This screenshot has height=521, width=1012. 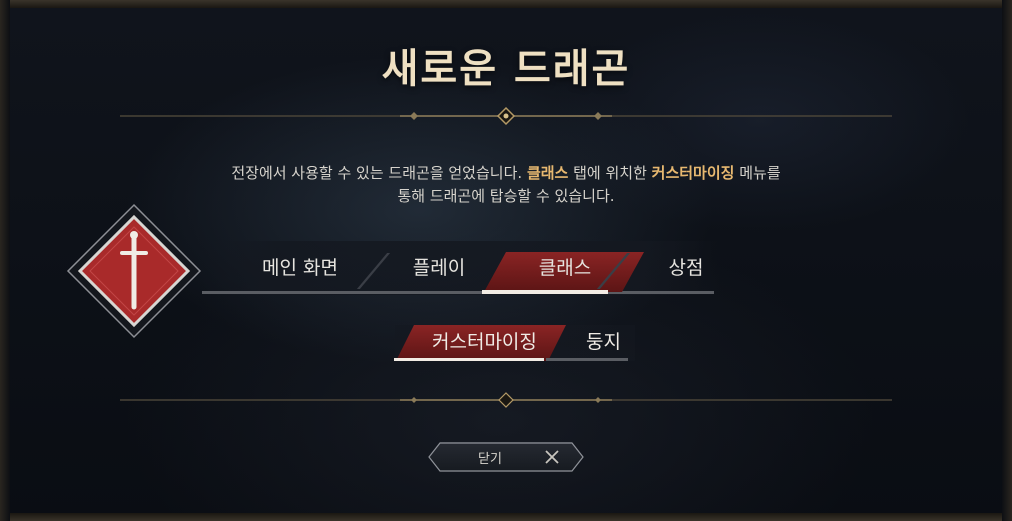 What do you see at coordinates (757, 173) in the screenshot?
I see `message-text: 메뉴를` at bounding box center [757, 173].